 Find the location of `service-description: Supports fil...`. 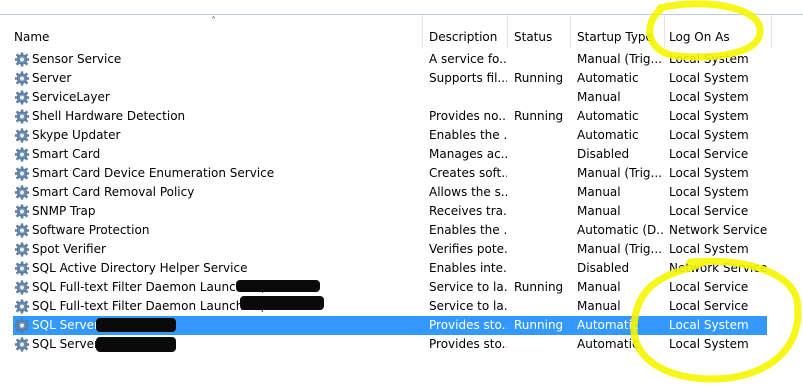

service-description: Supports fil... is located at coordinates (468, 78).